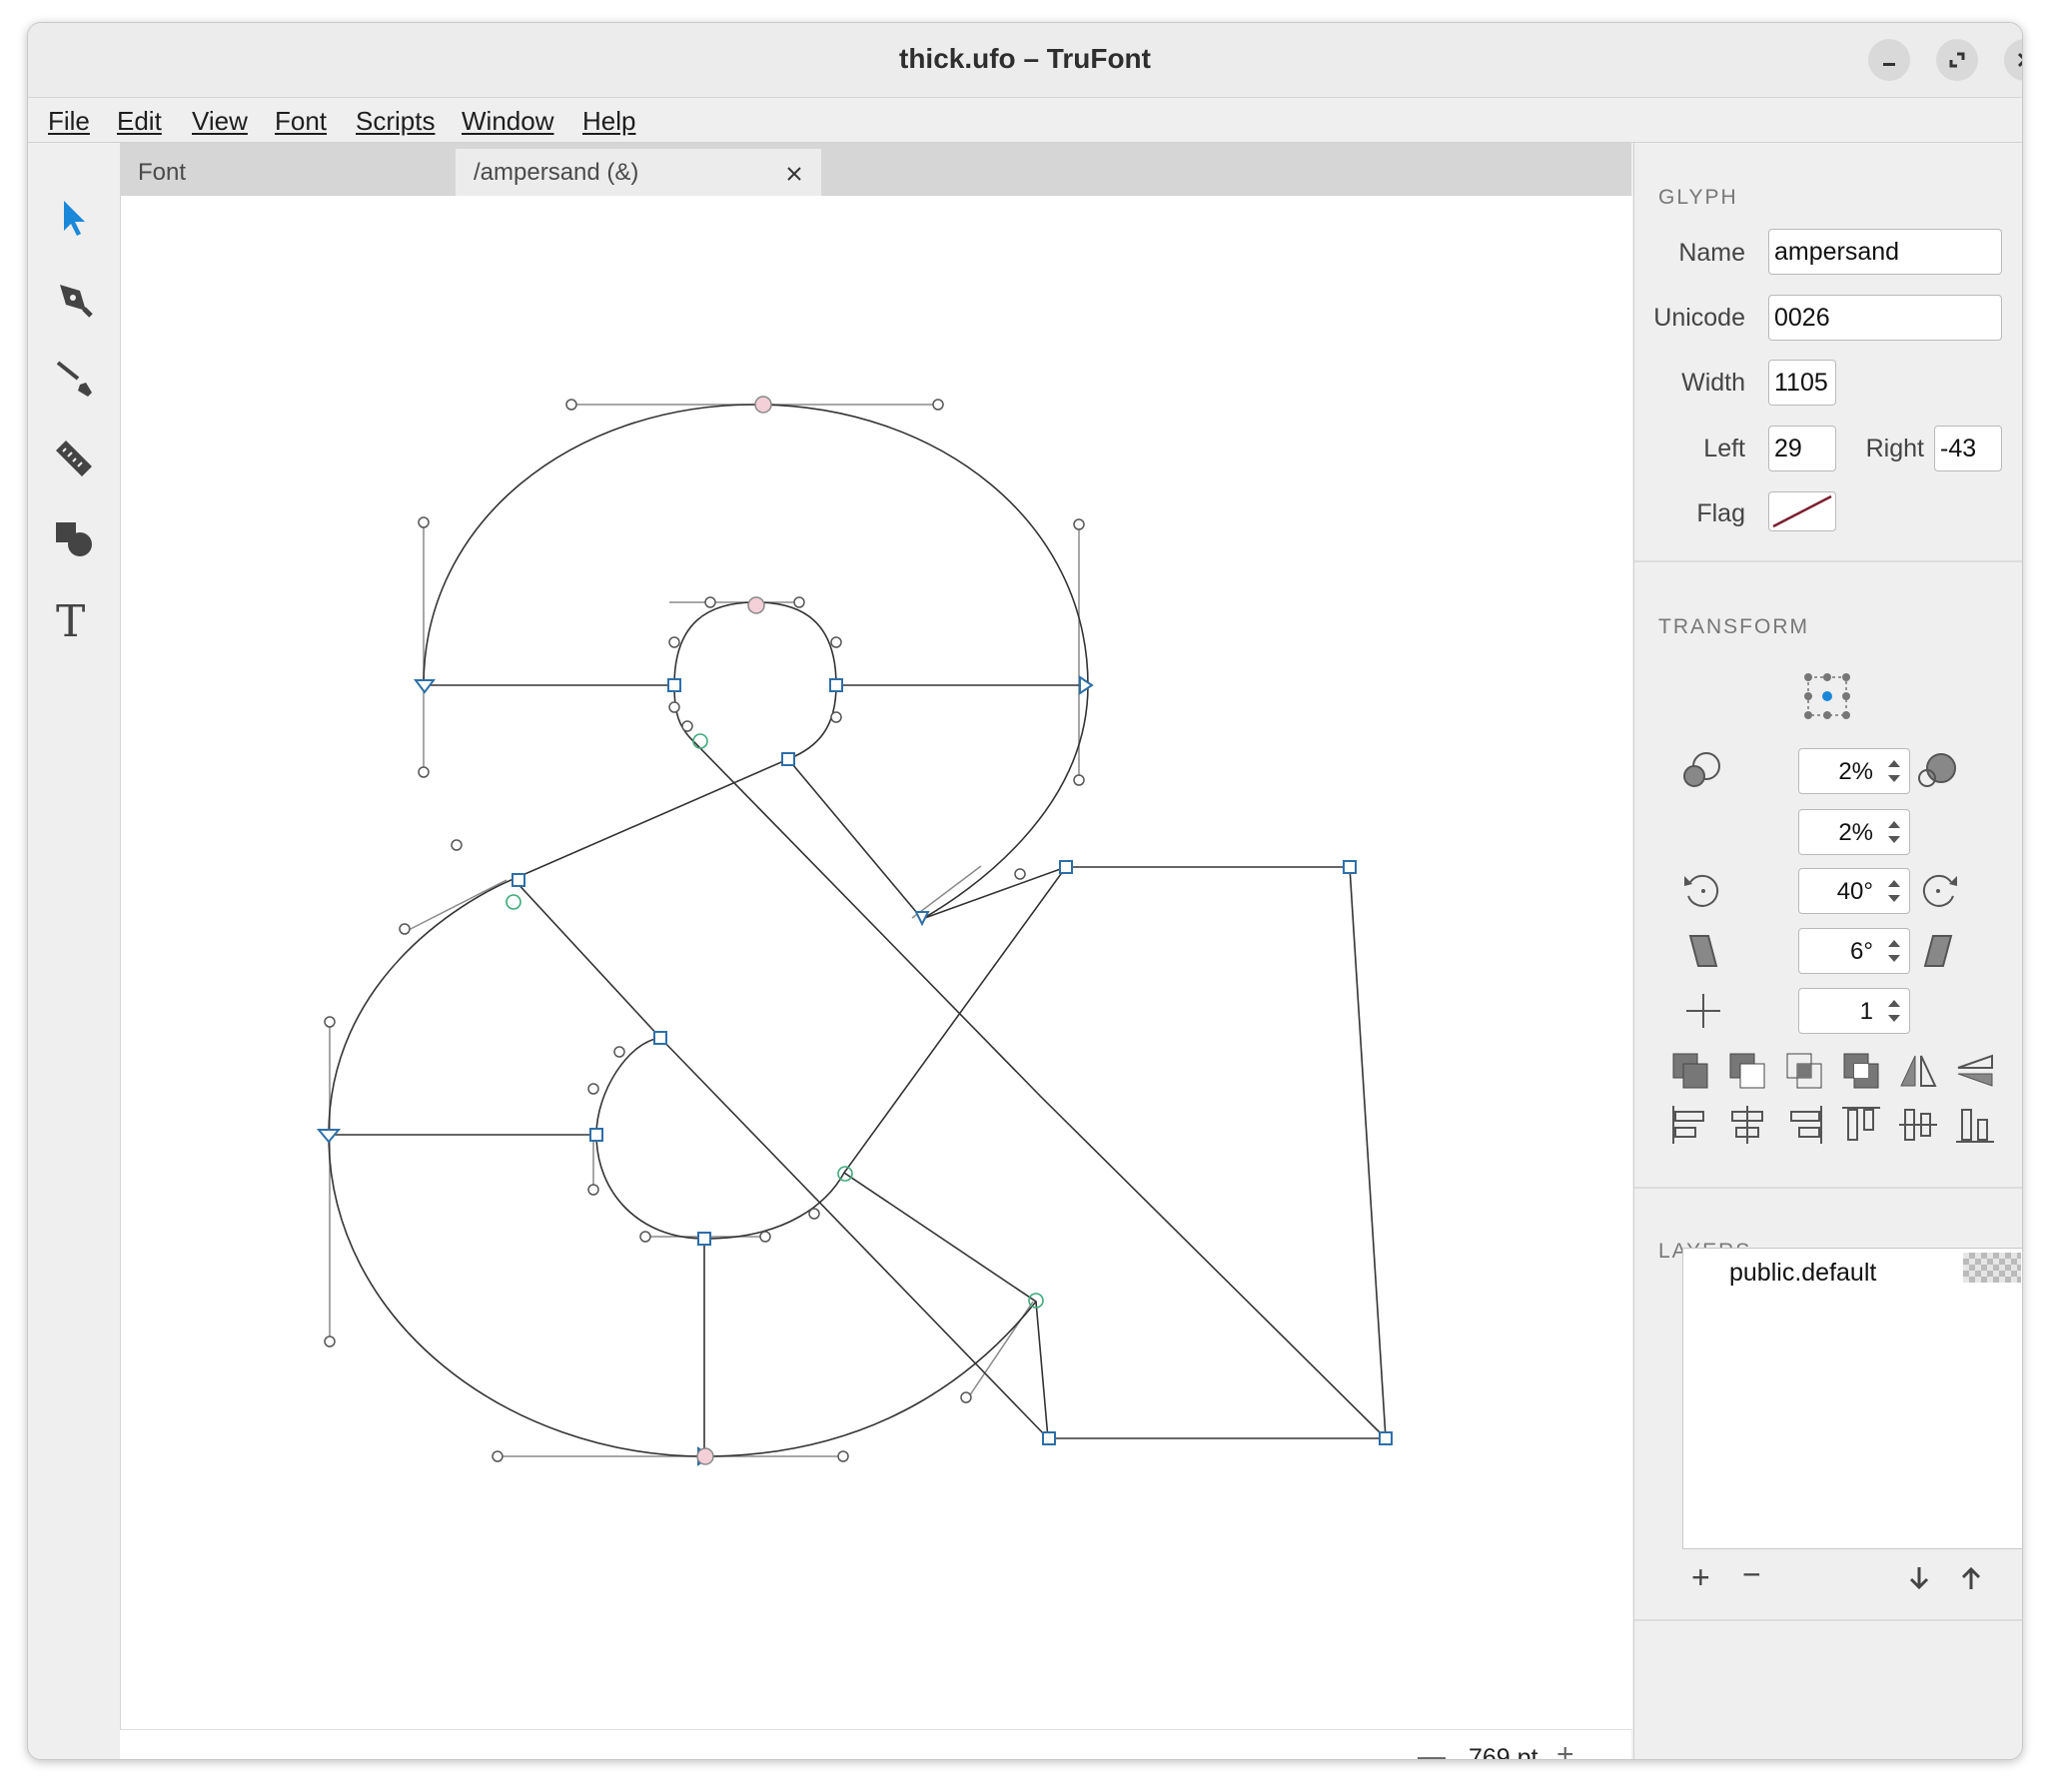  What do you see at coordinates (1938, 771) in the screenshot?
I see `scale-up-icon` at bounding box center [1938, 771].